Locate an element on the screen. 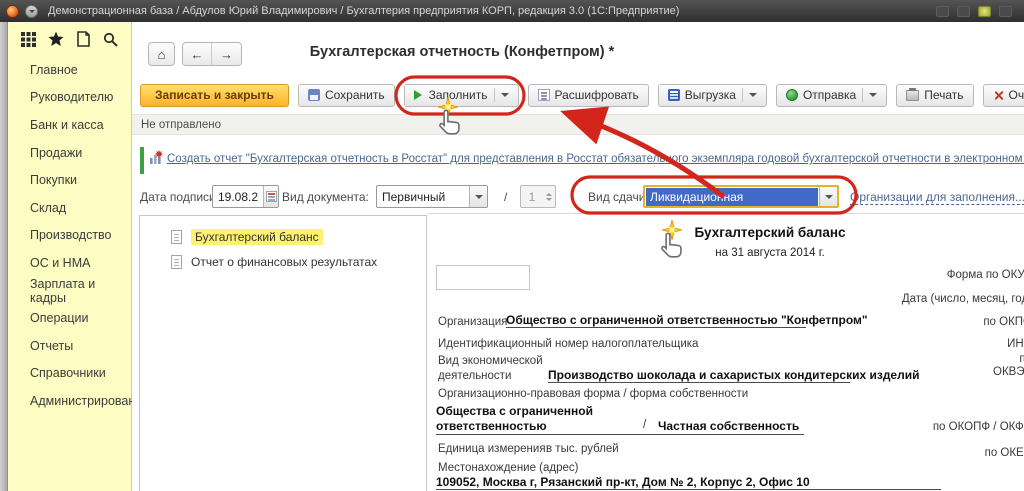 The image size is (1024, 491). form-subtitle: на 31 августа 2014 г. is located at coordinates (770, 253).